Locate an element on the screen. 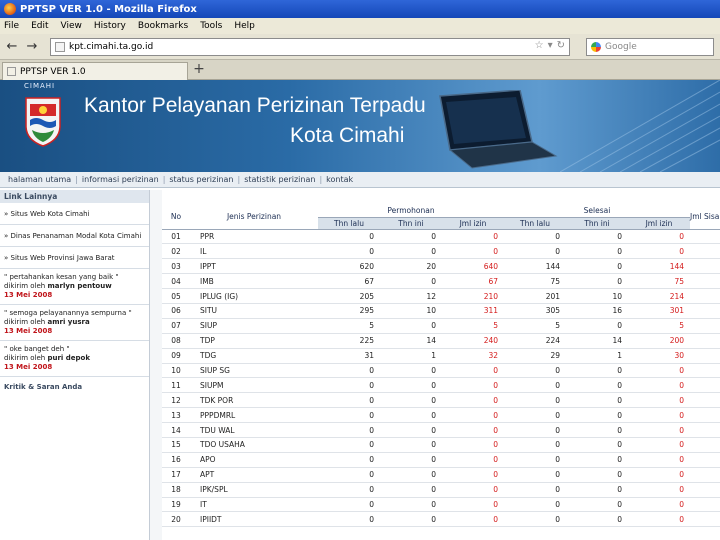 This screenshot has width=720, height=540. navigation-toolbar: ← → kpt.cimahi.ta.go.id ☆ ▾ ↻ Google is located at coordinates (360, 47).